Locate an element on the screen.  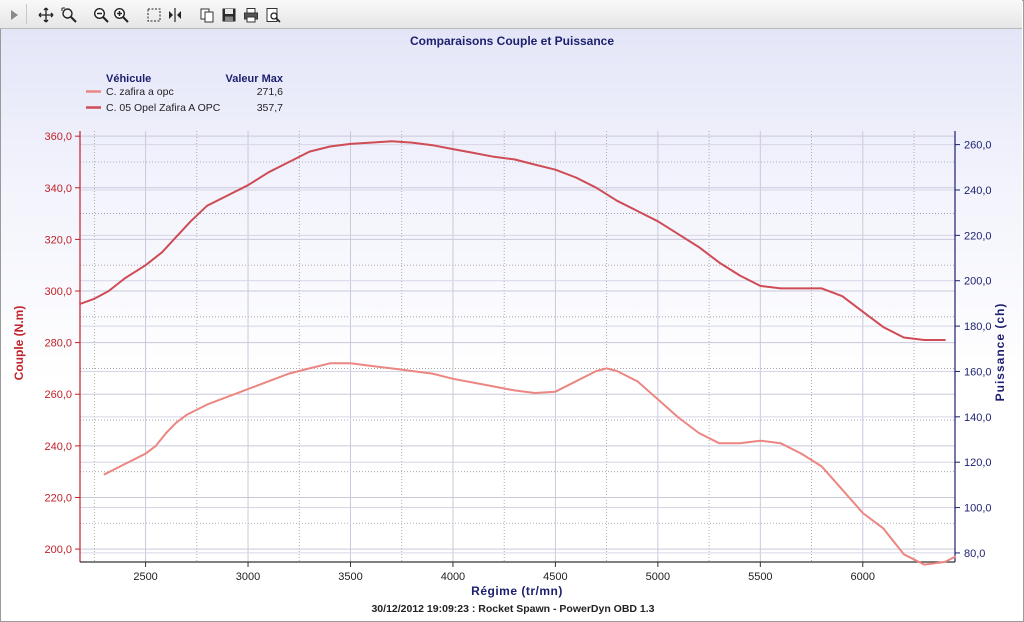
y-left-tick-label: 220,0 is located at coordinates (58, 498).